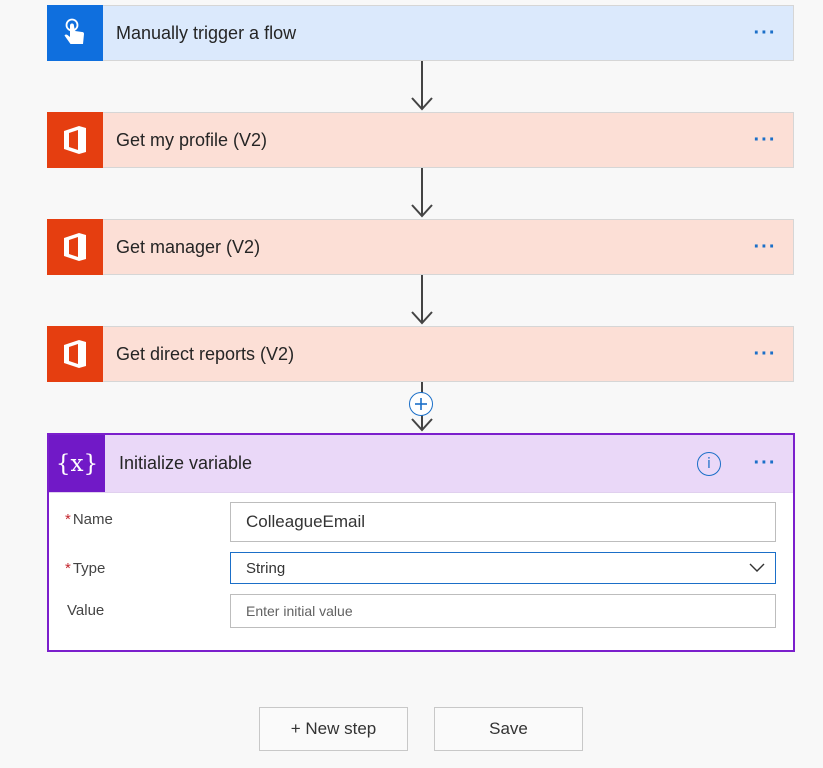  I want to click on touch-icon, so click(75, 33).